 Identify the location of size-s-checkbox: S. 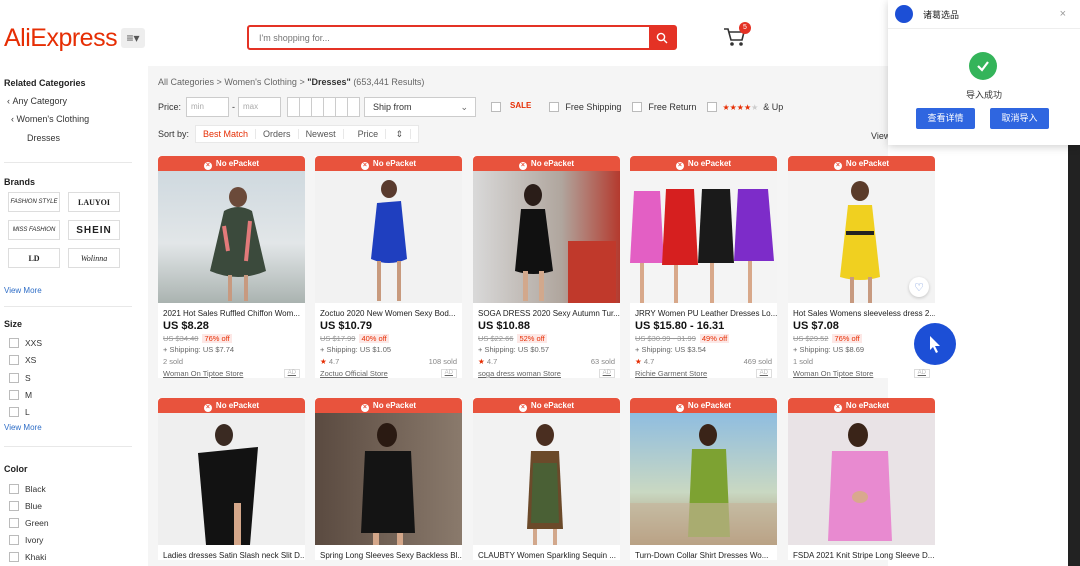
(20, 378).